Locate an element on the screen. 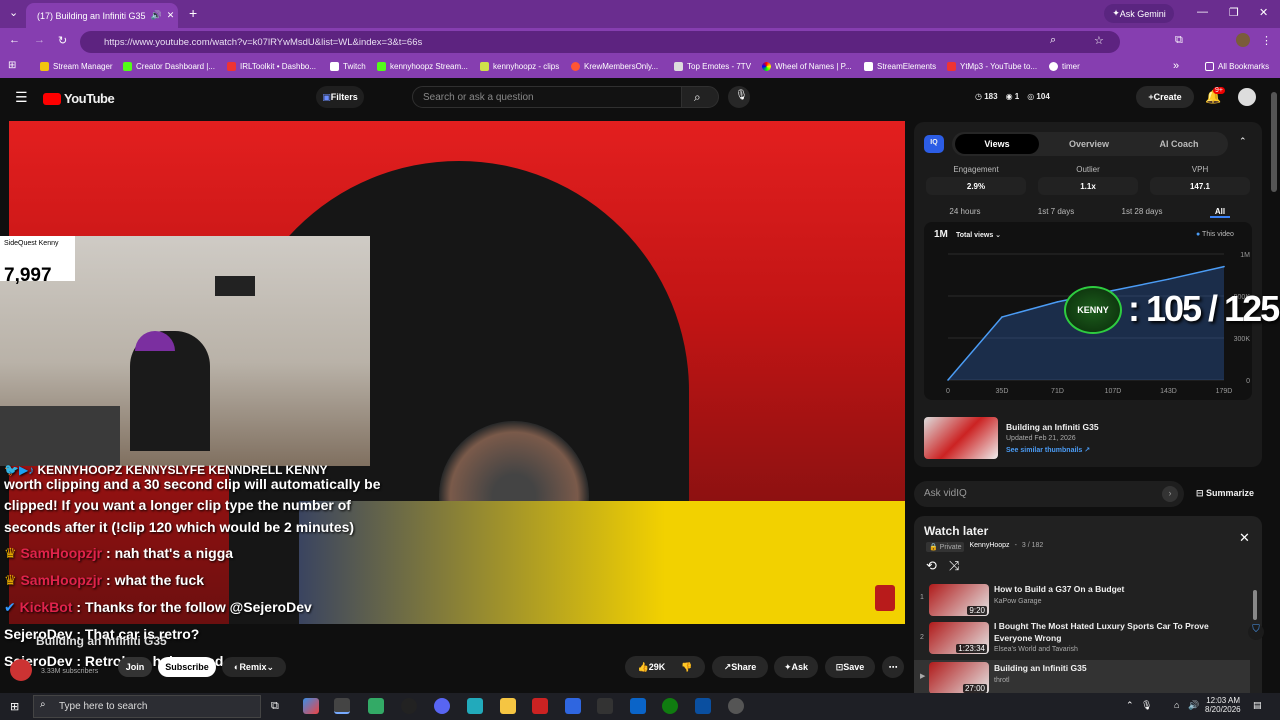 Image resolution: width=1280 pixels, height=720 pixels. restore-icon: ❐ is located at coordinates (1234, 12).